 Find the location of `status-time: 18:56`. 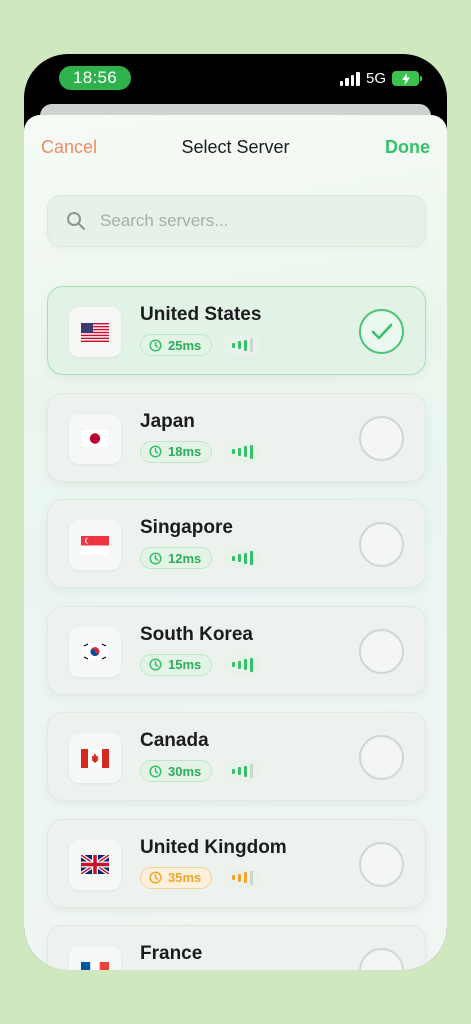

status-time: 18:56 is located at coordinates (95, 78).